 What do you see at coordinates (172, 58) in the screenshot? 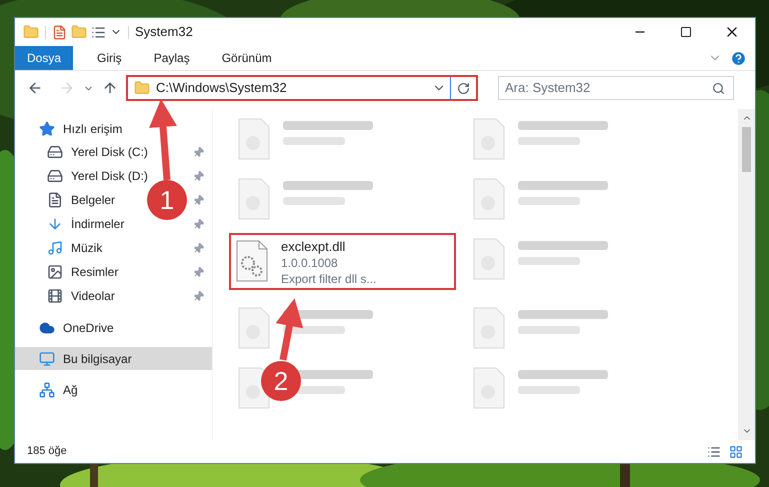
I see `ribbon-tab: Paylaş` at bounding box center [172, 58].